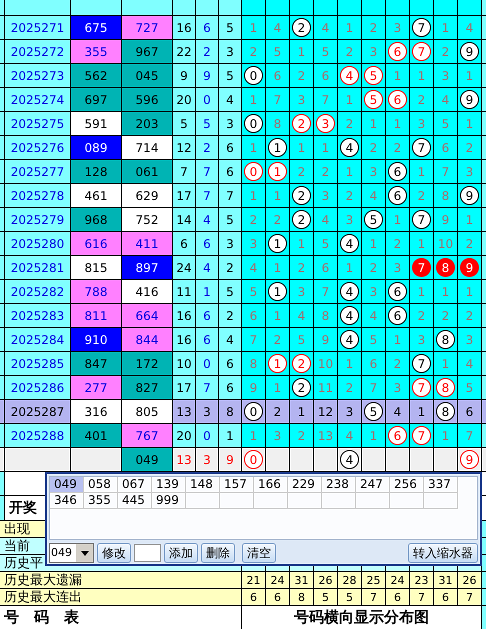 The width and height of the screenshot is (486, 629). What do you see at coordinates (207, 436) in the screenshot?
I see `span-cell: 0` at bounding box center [207, 436].